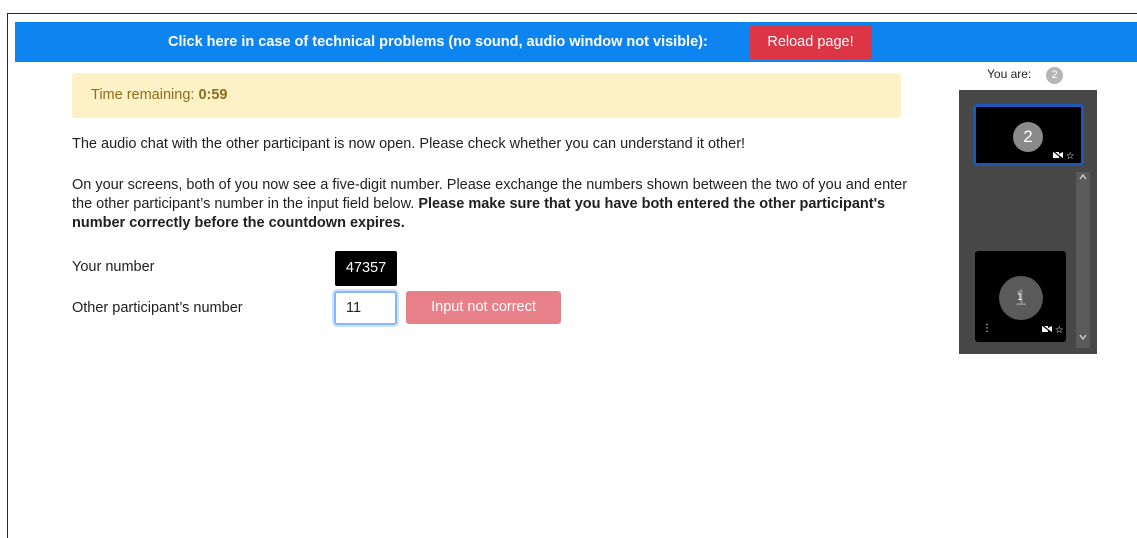 This screenshot has width=1137, height=538. Describe the element at coordinates (1009, 74) in the screenshot. I see `you-are-label: You are:` at that location.